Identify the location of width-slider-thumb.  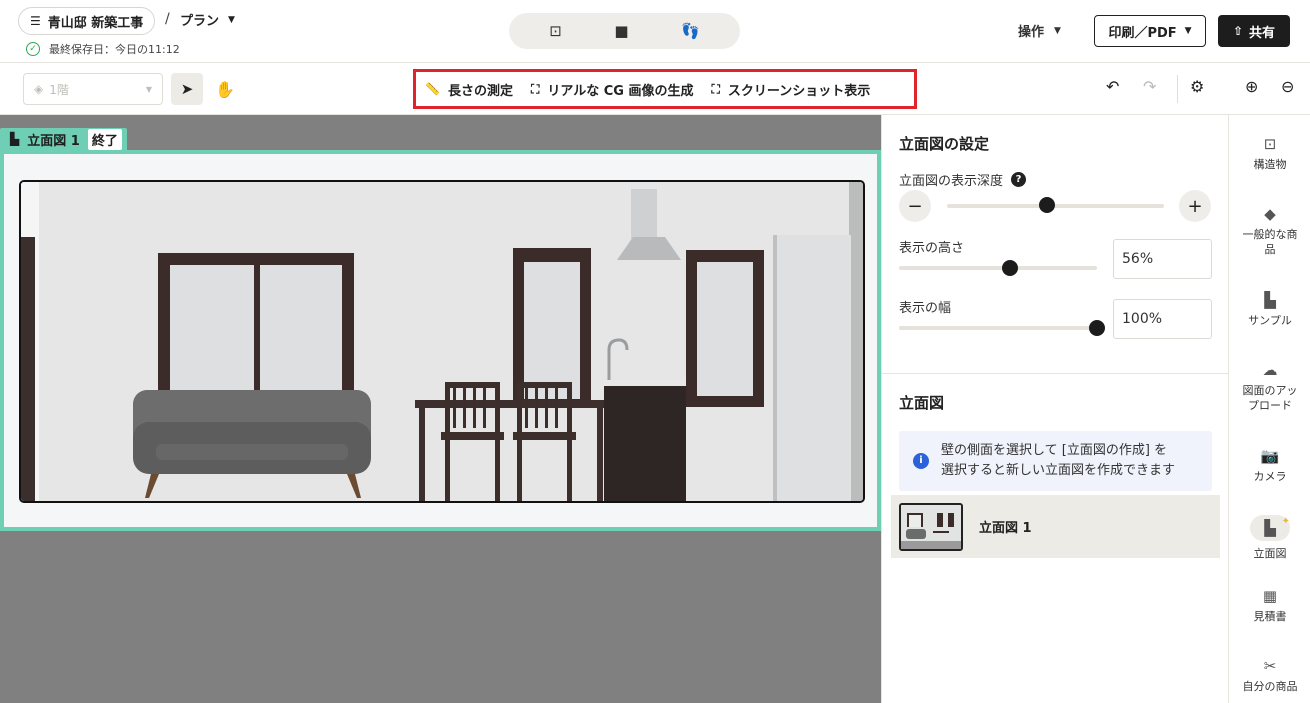
(1097, 328).